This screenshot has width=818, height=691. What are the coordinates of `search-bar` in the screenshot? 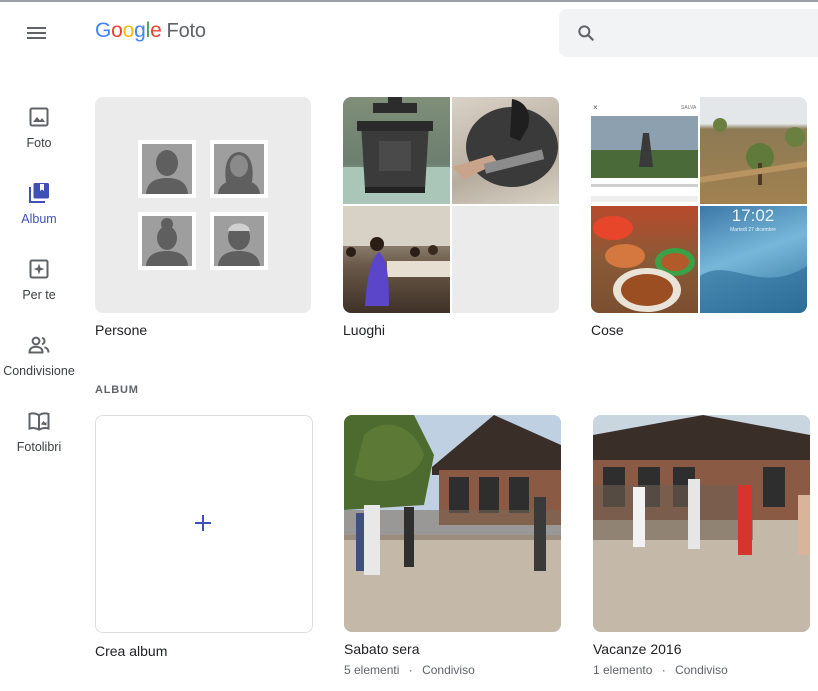 It's located at (688, 33).